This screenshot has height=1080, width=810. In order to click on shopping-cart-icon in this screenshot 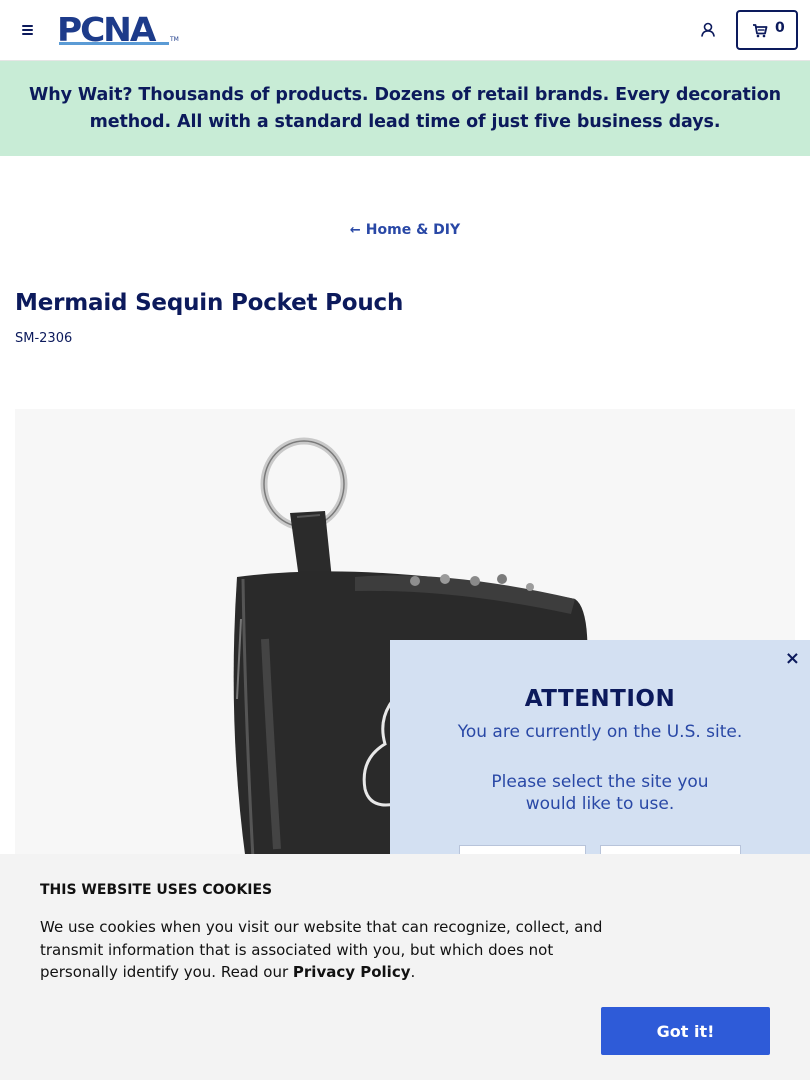, I will do `click(760, 31)`.